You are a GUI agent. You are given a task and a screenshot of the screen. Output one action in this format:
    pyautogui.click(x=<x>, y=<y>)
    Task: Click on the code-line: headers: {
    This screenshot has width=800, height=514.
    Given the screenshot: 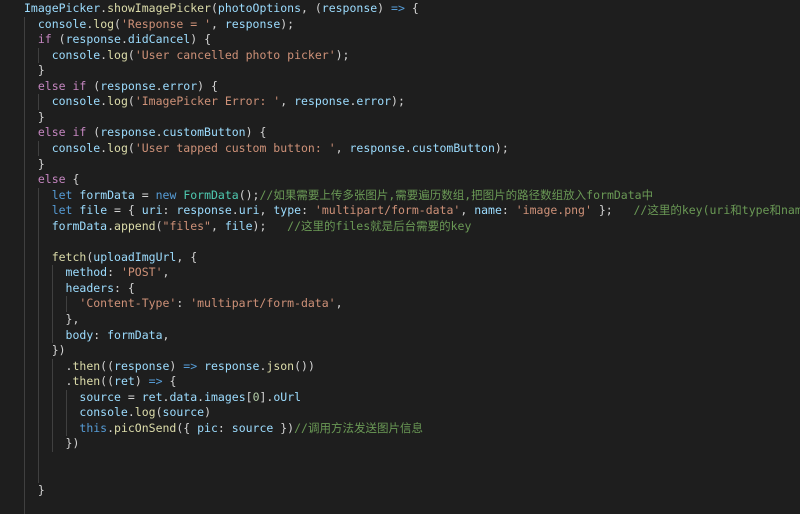 What is the action you would take?
    pyautogui.click(x=79, y=289)
    